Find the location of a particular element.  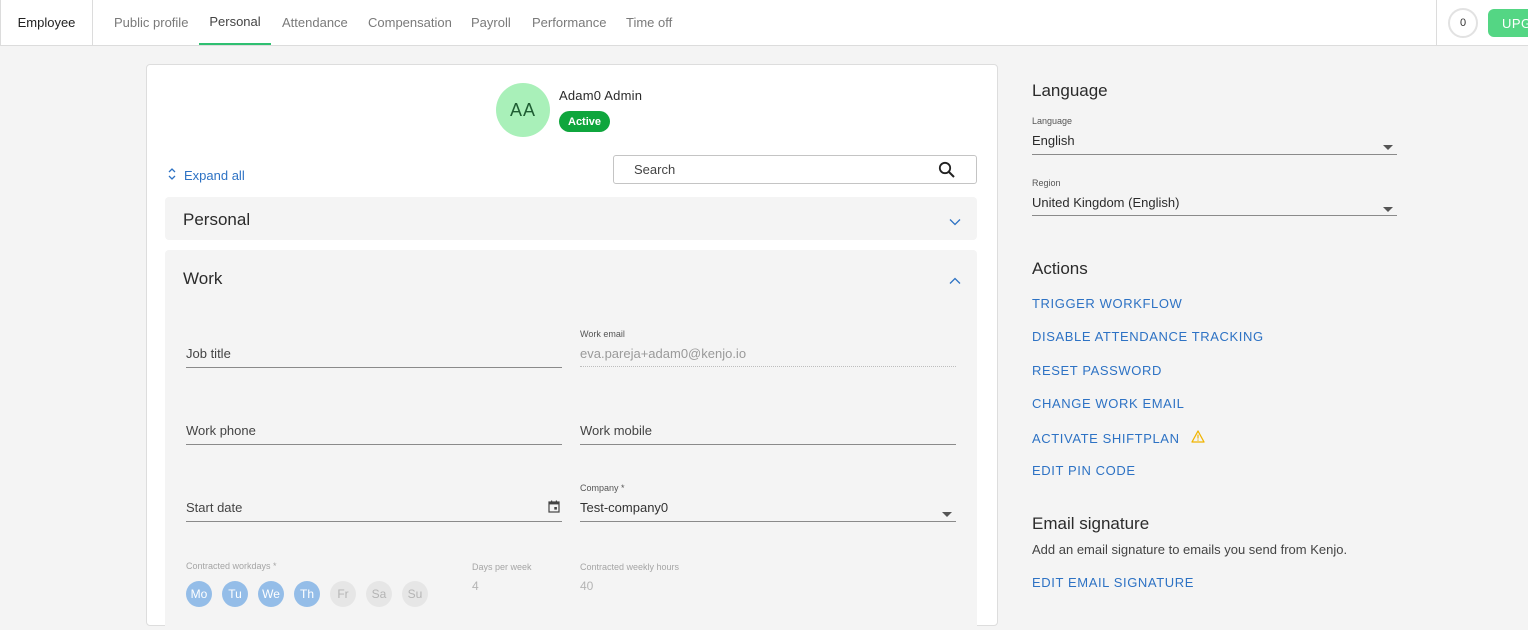

employee-name: Adam0 Admin is located at coordinates (601, 95).